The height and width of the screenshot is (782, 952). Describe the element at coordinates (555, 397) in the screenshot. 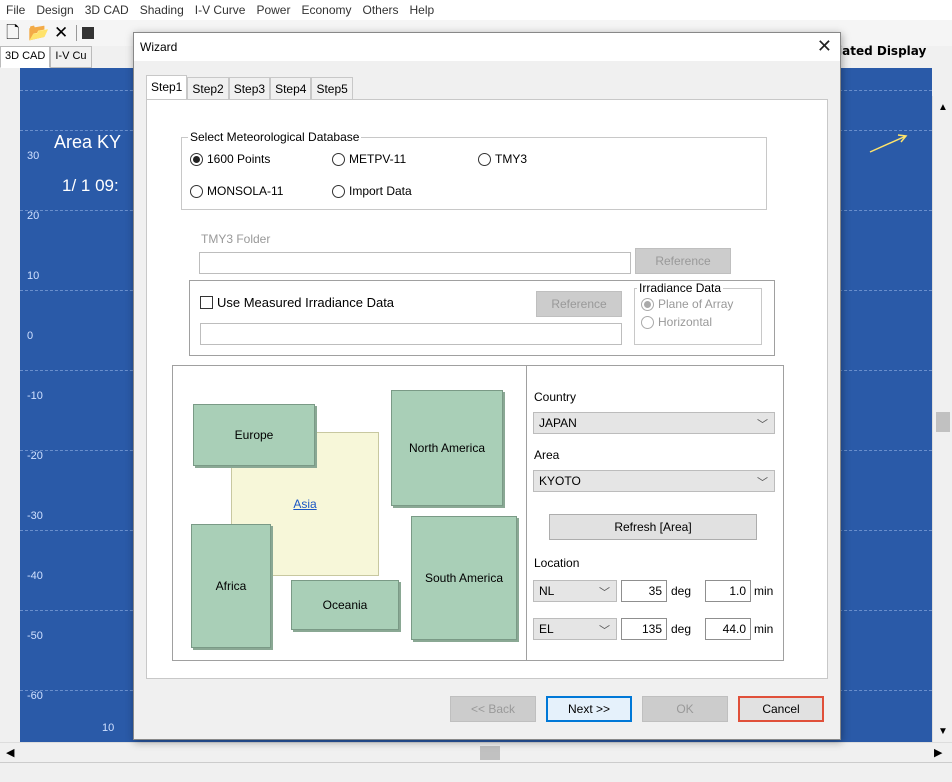

I see `country-label: Country` at that location.